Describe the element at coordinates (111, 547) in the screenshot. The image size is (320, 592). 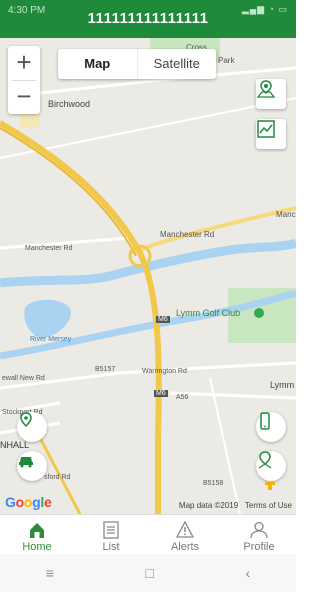
I see `tab-list-label: List` at that location.